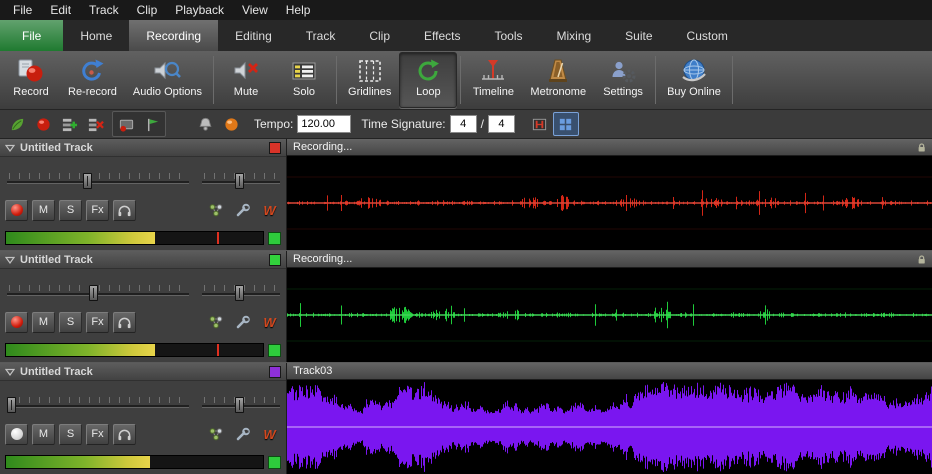  Describe the element at coordinates (501, 124) in the screenshot. I see `time-signature-denominator-input` at that location.